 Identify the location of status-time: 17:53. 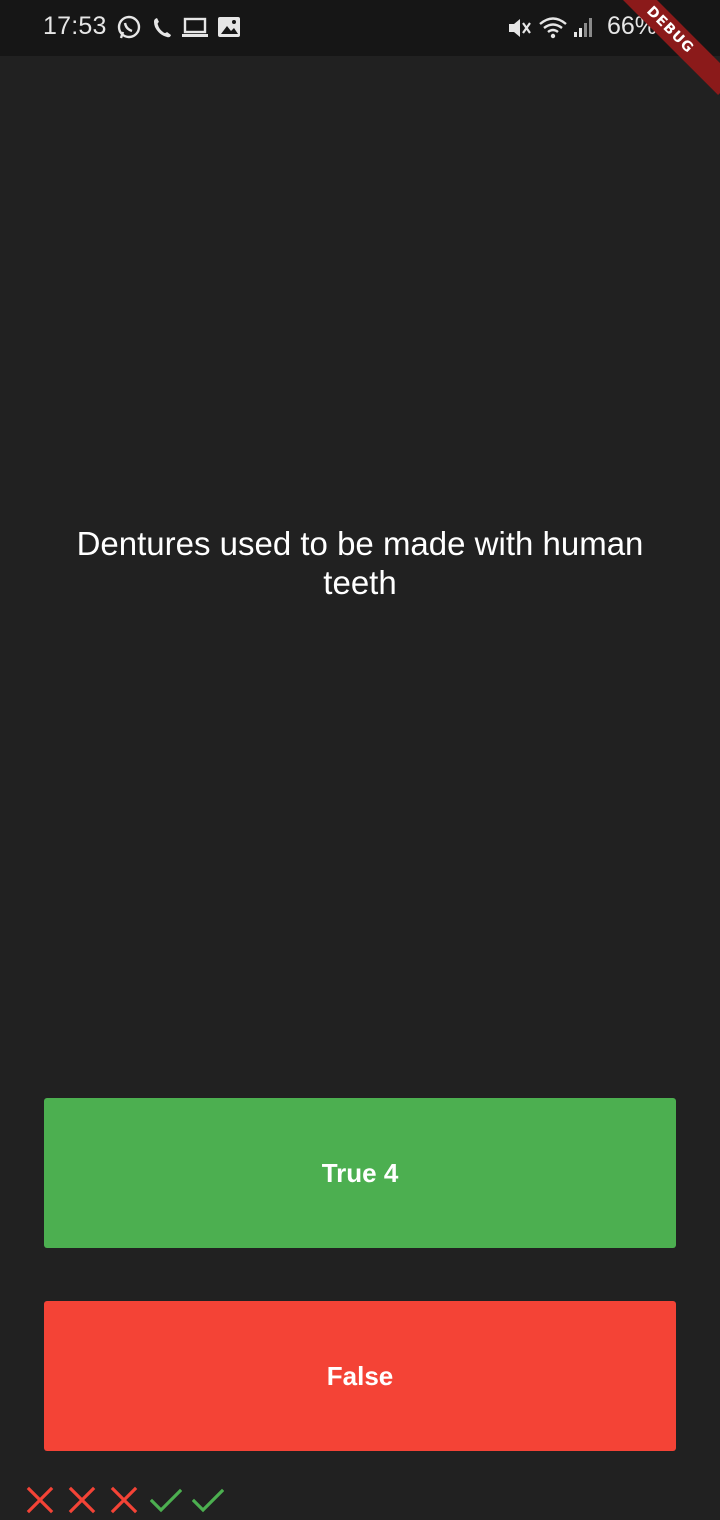
(75, 26).